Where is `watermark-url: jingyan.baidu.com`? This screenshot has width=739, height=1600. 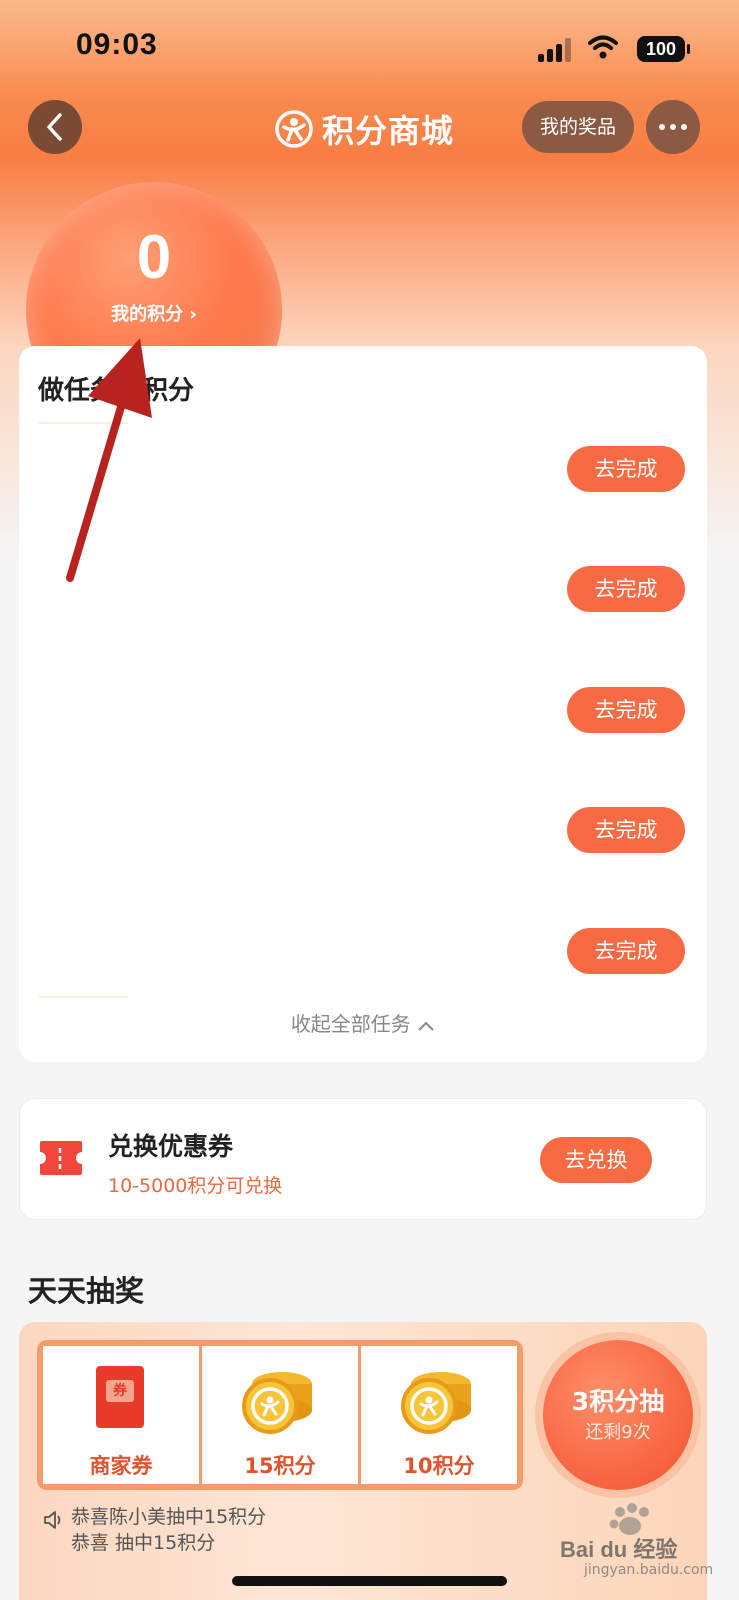 watermark-url: jingyan.baidu.com is located at coordinates (649, 1570).